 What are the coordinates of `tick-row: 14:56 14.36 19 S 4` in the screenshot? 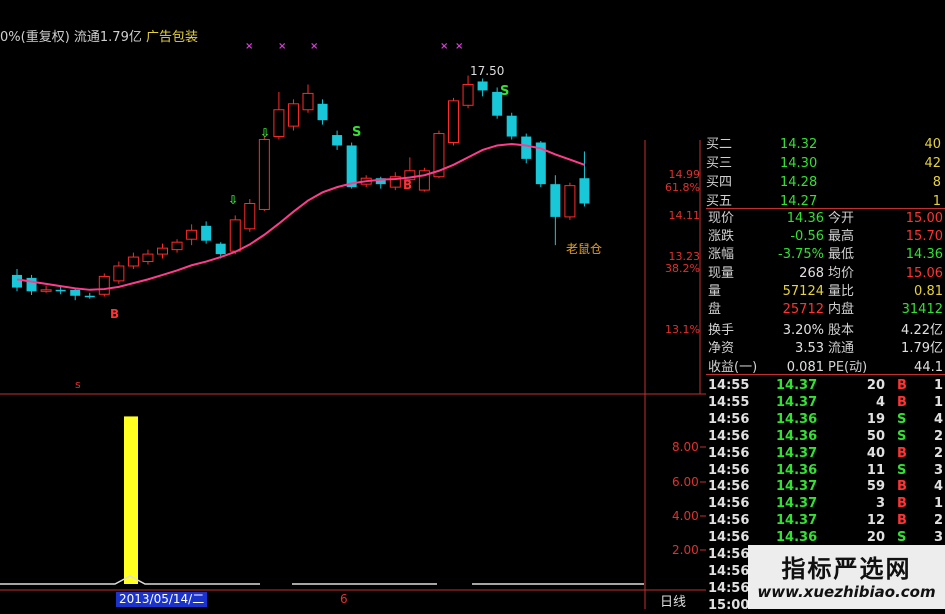 It's located at (825, 419).